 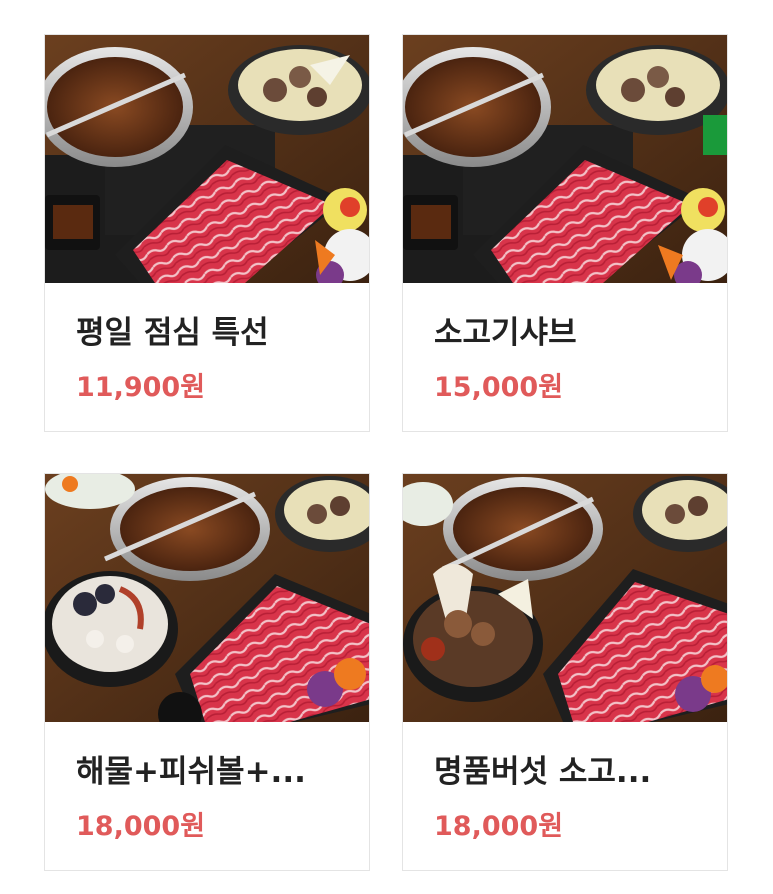 What do you see at coordinates (505, 333) in the screenshot?
I see `menu-item-name: 소고기샤브` at bounding box center [505, 333].